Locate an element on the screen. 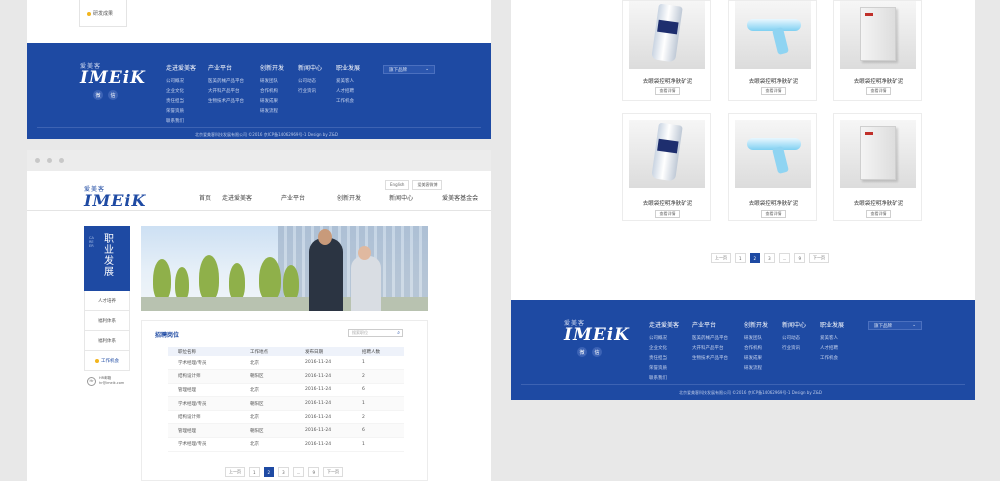 The width and height of the screenshot is (1000, 481). job-search-input: 搜索职位 ⌕ is located at coordinates (375, 333).